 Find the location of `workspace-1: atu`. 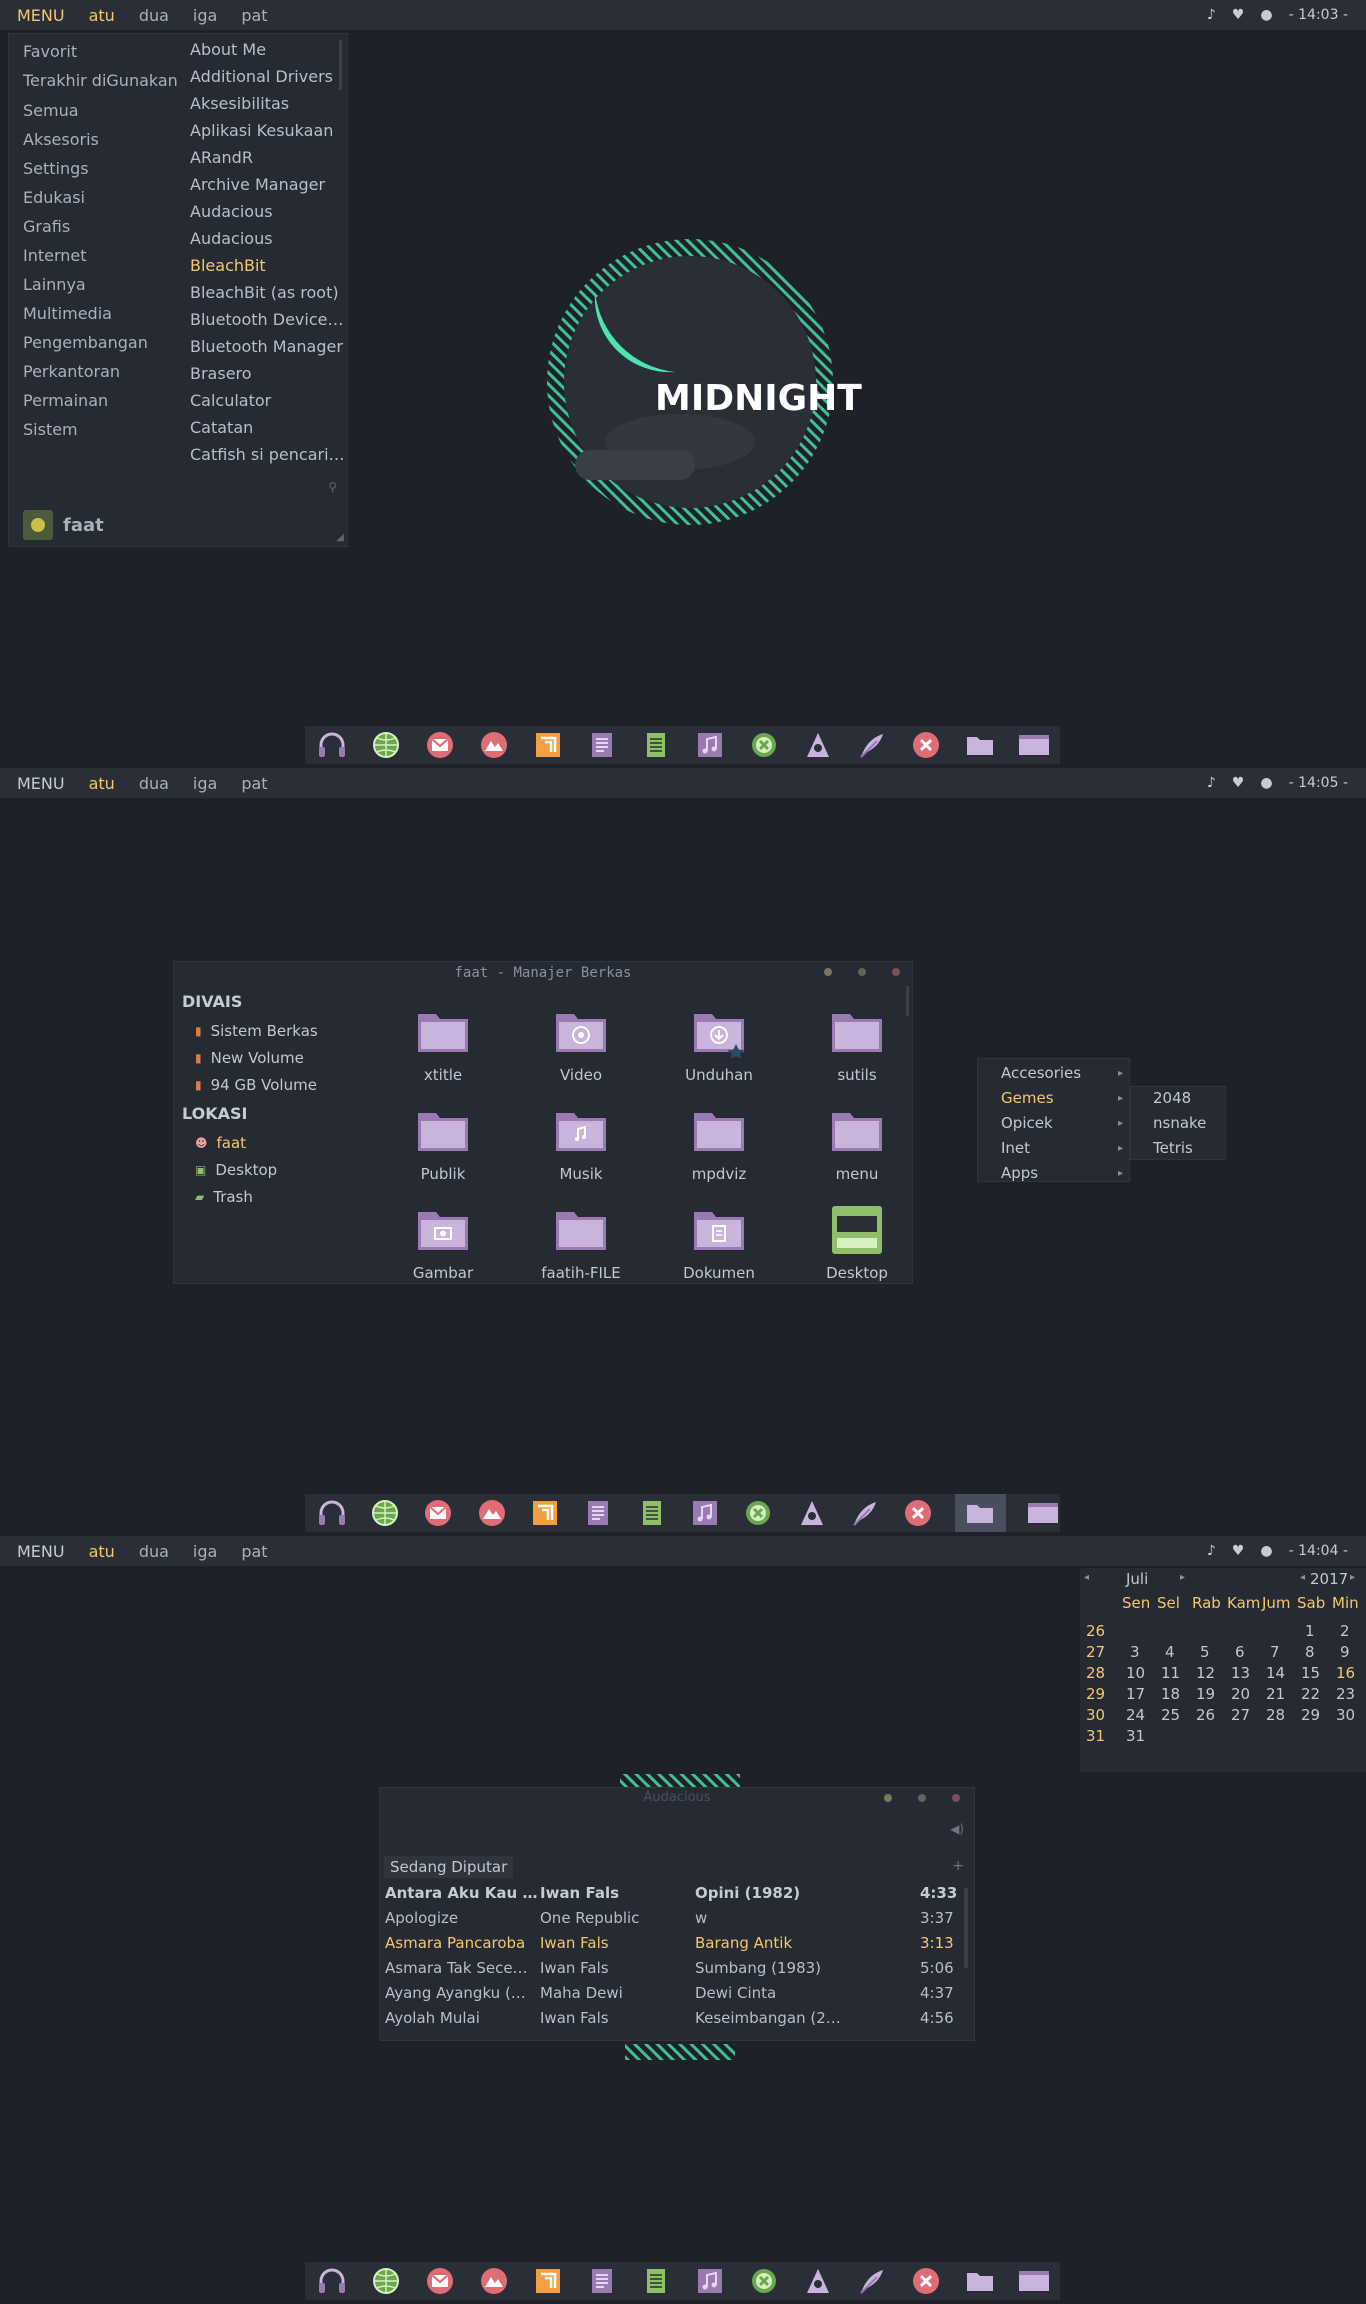

workspace-1: atu is located at coordinates (102, 1551).